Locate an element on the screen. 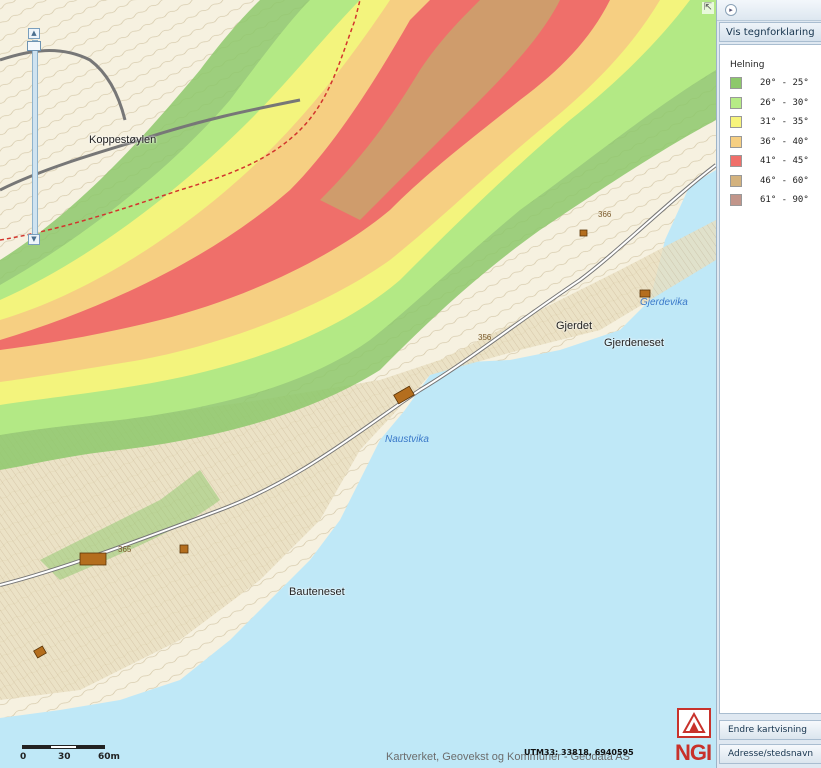 This screenshot has width=821, height=768. water-name-gjerdevika: Gjerdevika is located at coordinates (664, 302).